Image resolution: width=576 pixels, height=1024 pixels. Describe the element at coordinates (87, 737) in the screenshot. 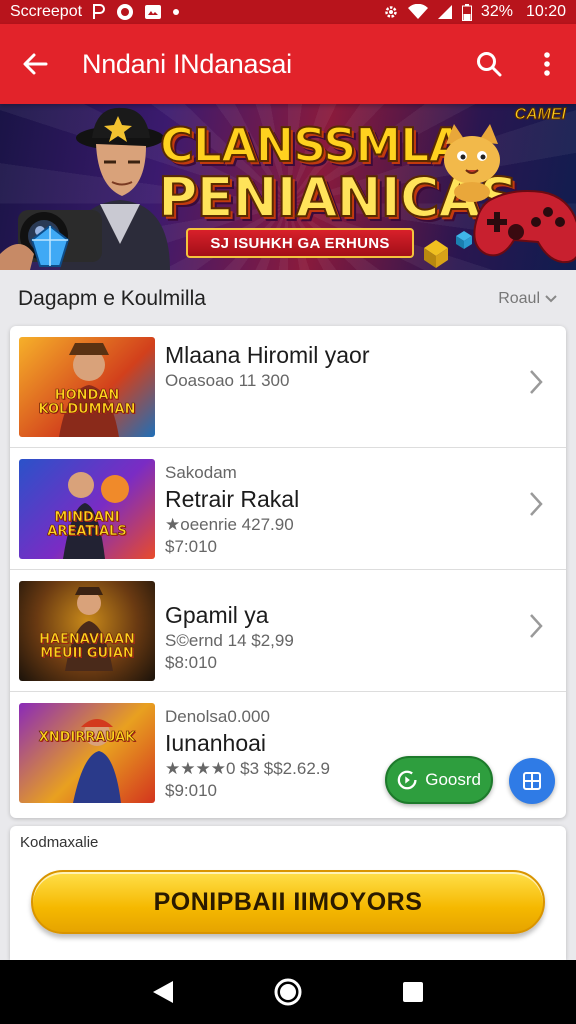

I see `thumbnail-label: XNDIRRAUAK` at that location.